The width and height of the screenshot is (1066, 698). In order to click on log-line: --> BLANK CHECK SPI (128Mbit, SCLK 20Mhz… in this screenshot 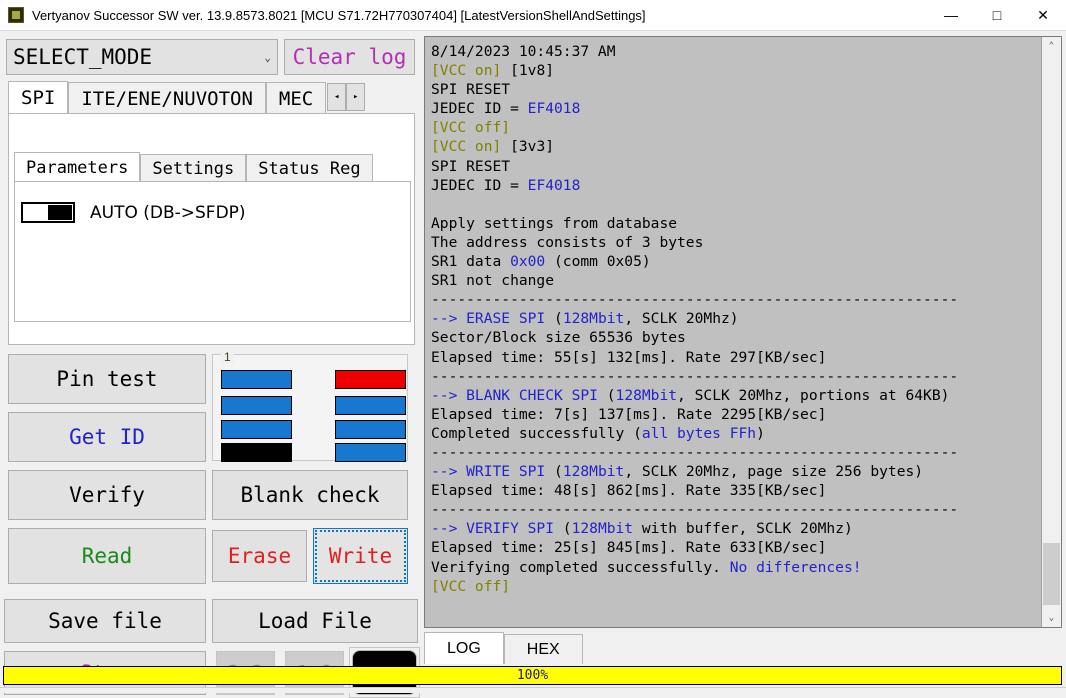, I will do `click(690, 395)`.